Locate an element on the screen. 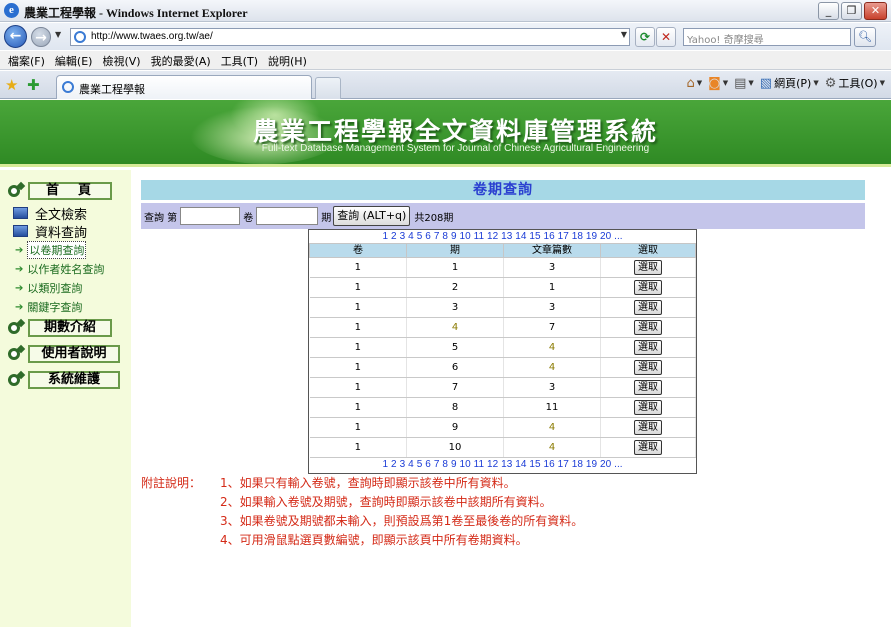 Image resolution: width=891 pixels, height=627 pixels. print-button: ▤ ▼ is located at coordinates (744, 83).